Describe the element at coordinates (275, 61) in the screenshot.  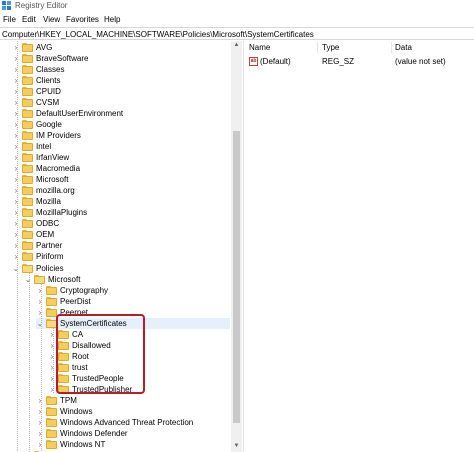
I see `value-name: (Default)` at that location.